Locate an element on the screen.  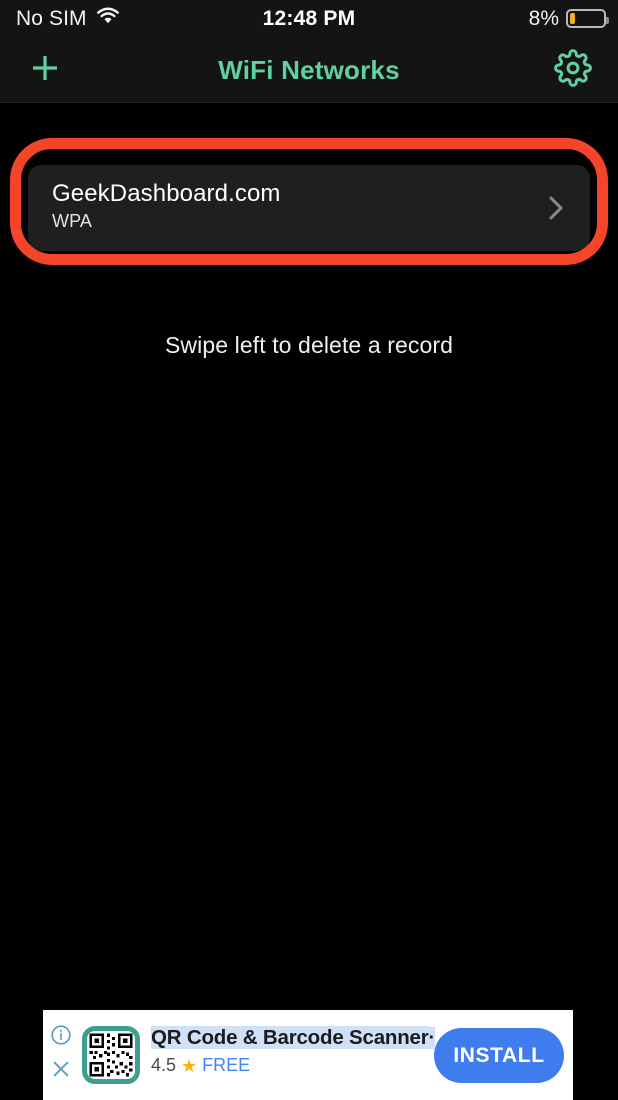
battery-low-icon is located at coordinates (587, 18).